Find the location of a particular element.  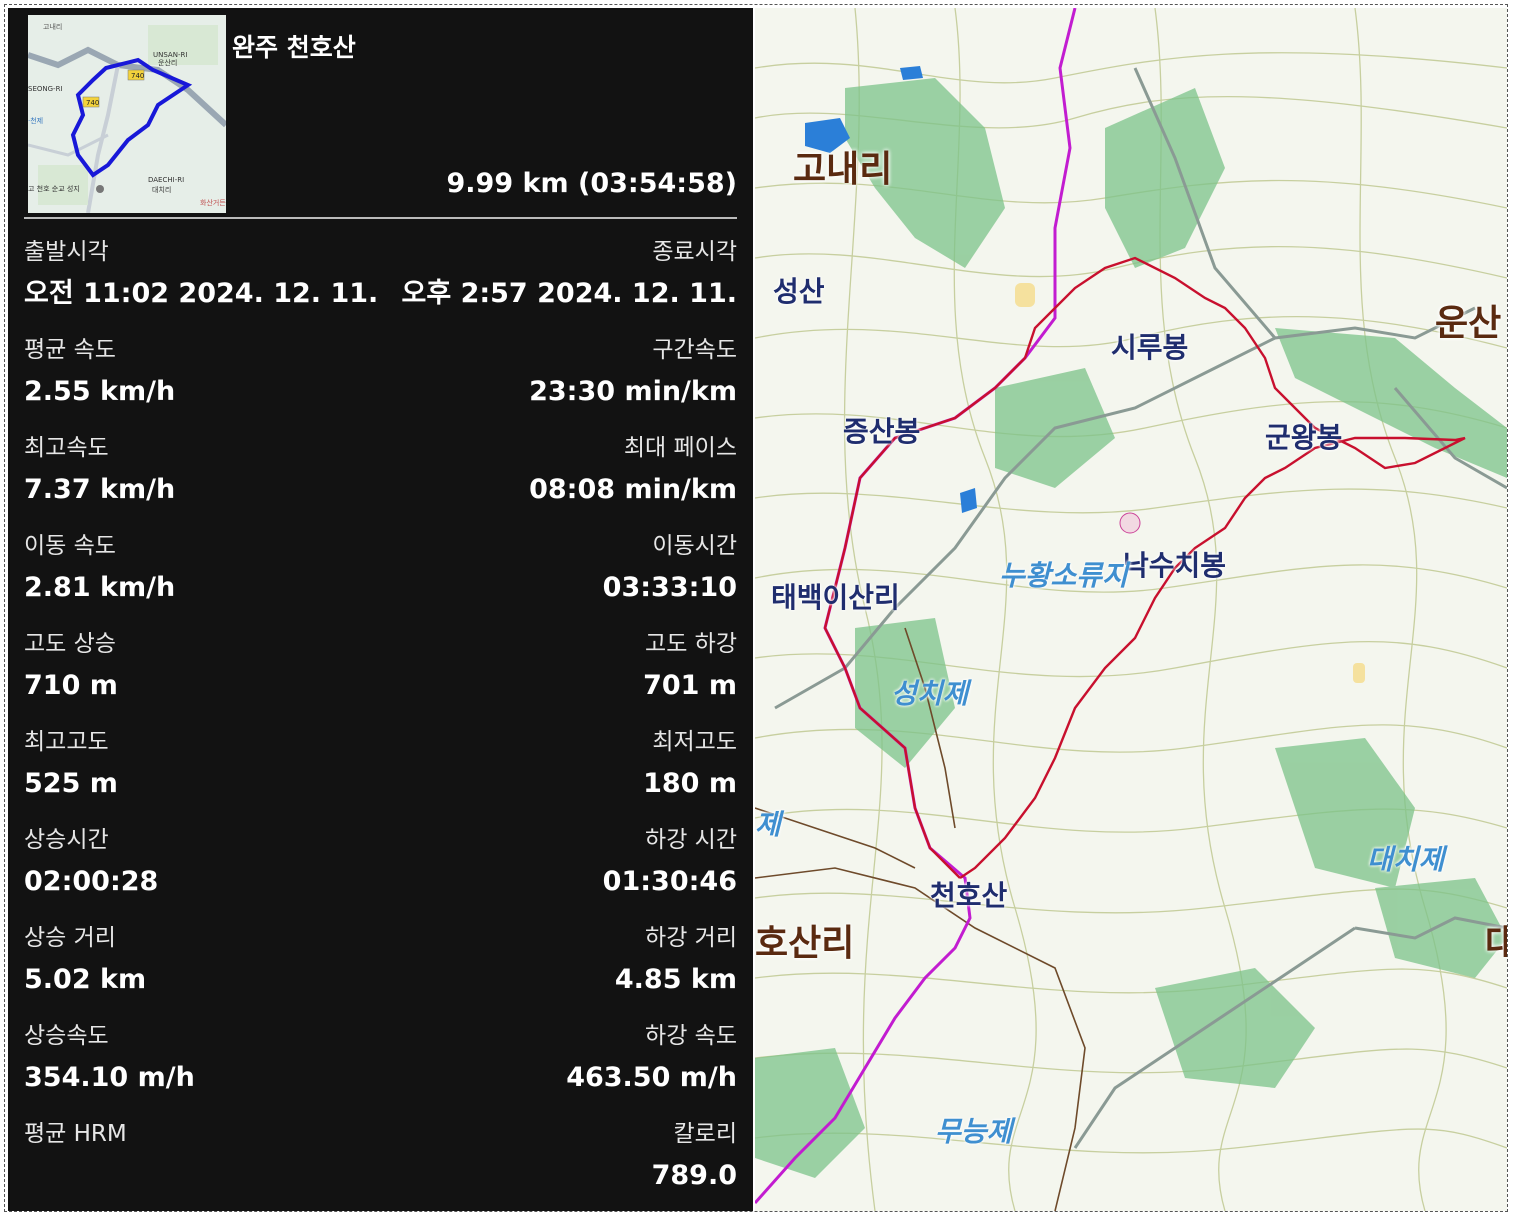

stat-value: 2.81 km/h is located at coordinates (100, 587).